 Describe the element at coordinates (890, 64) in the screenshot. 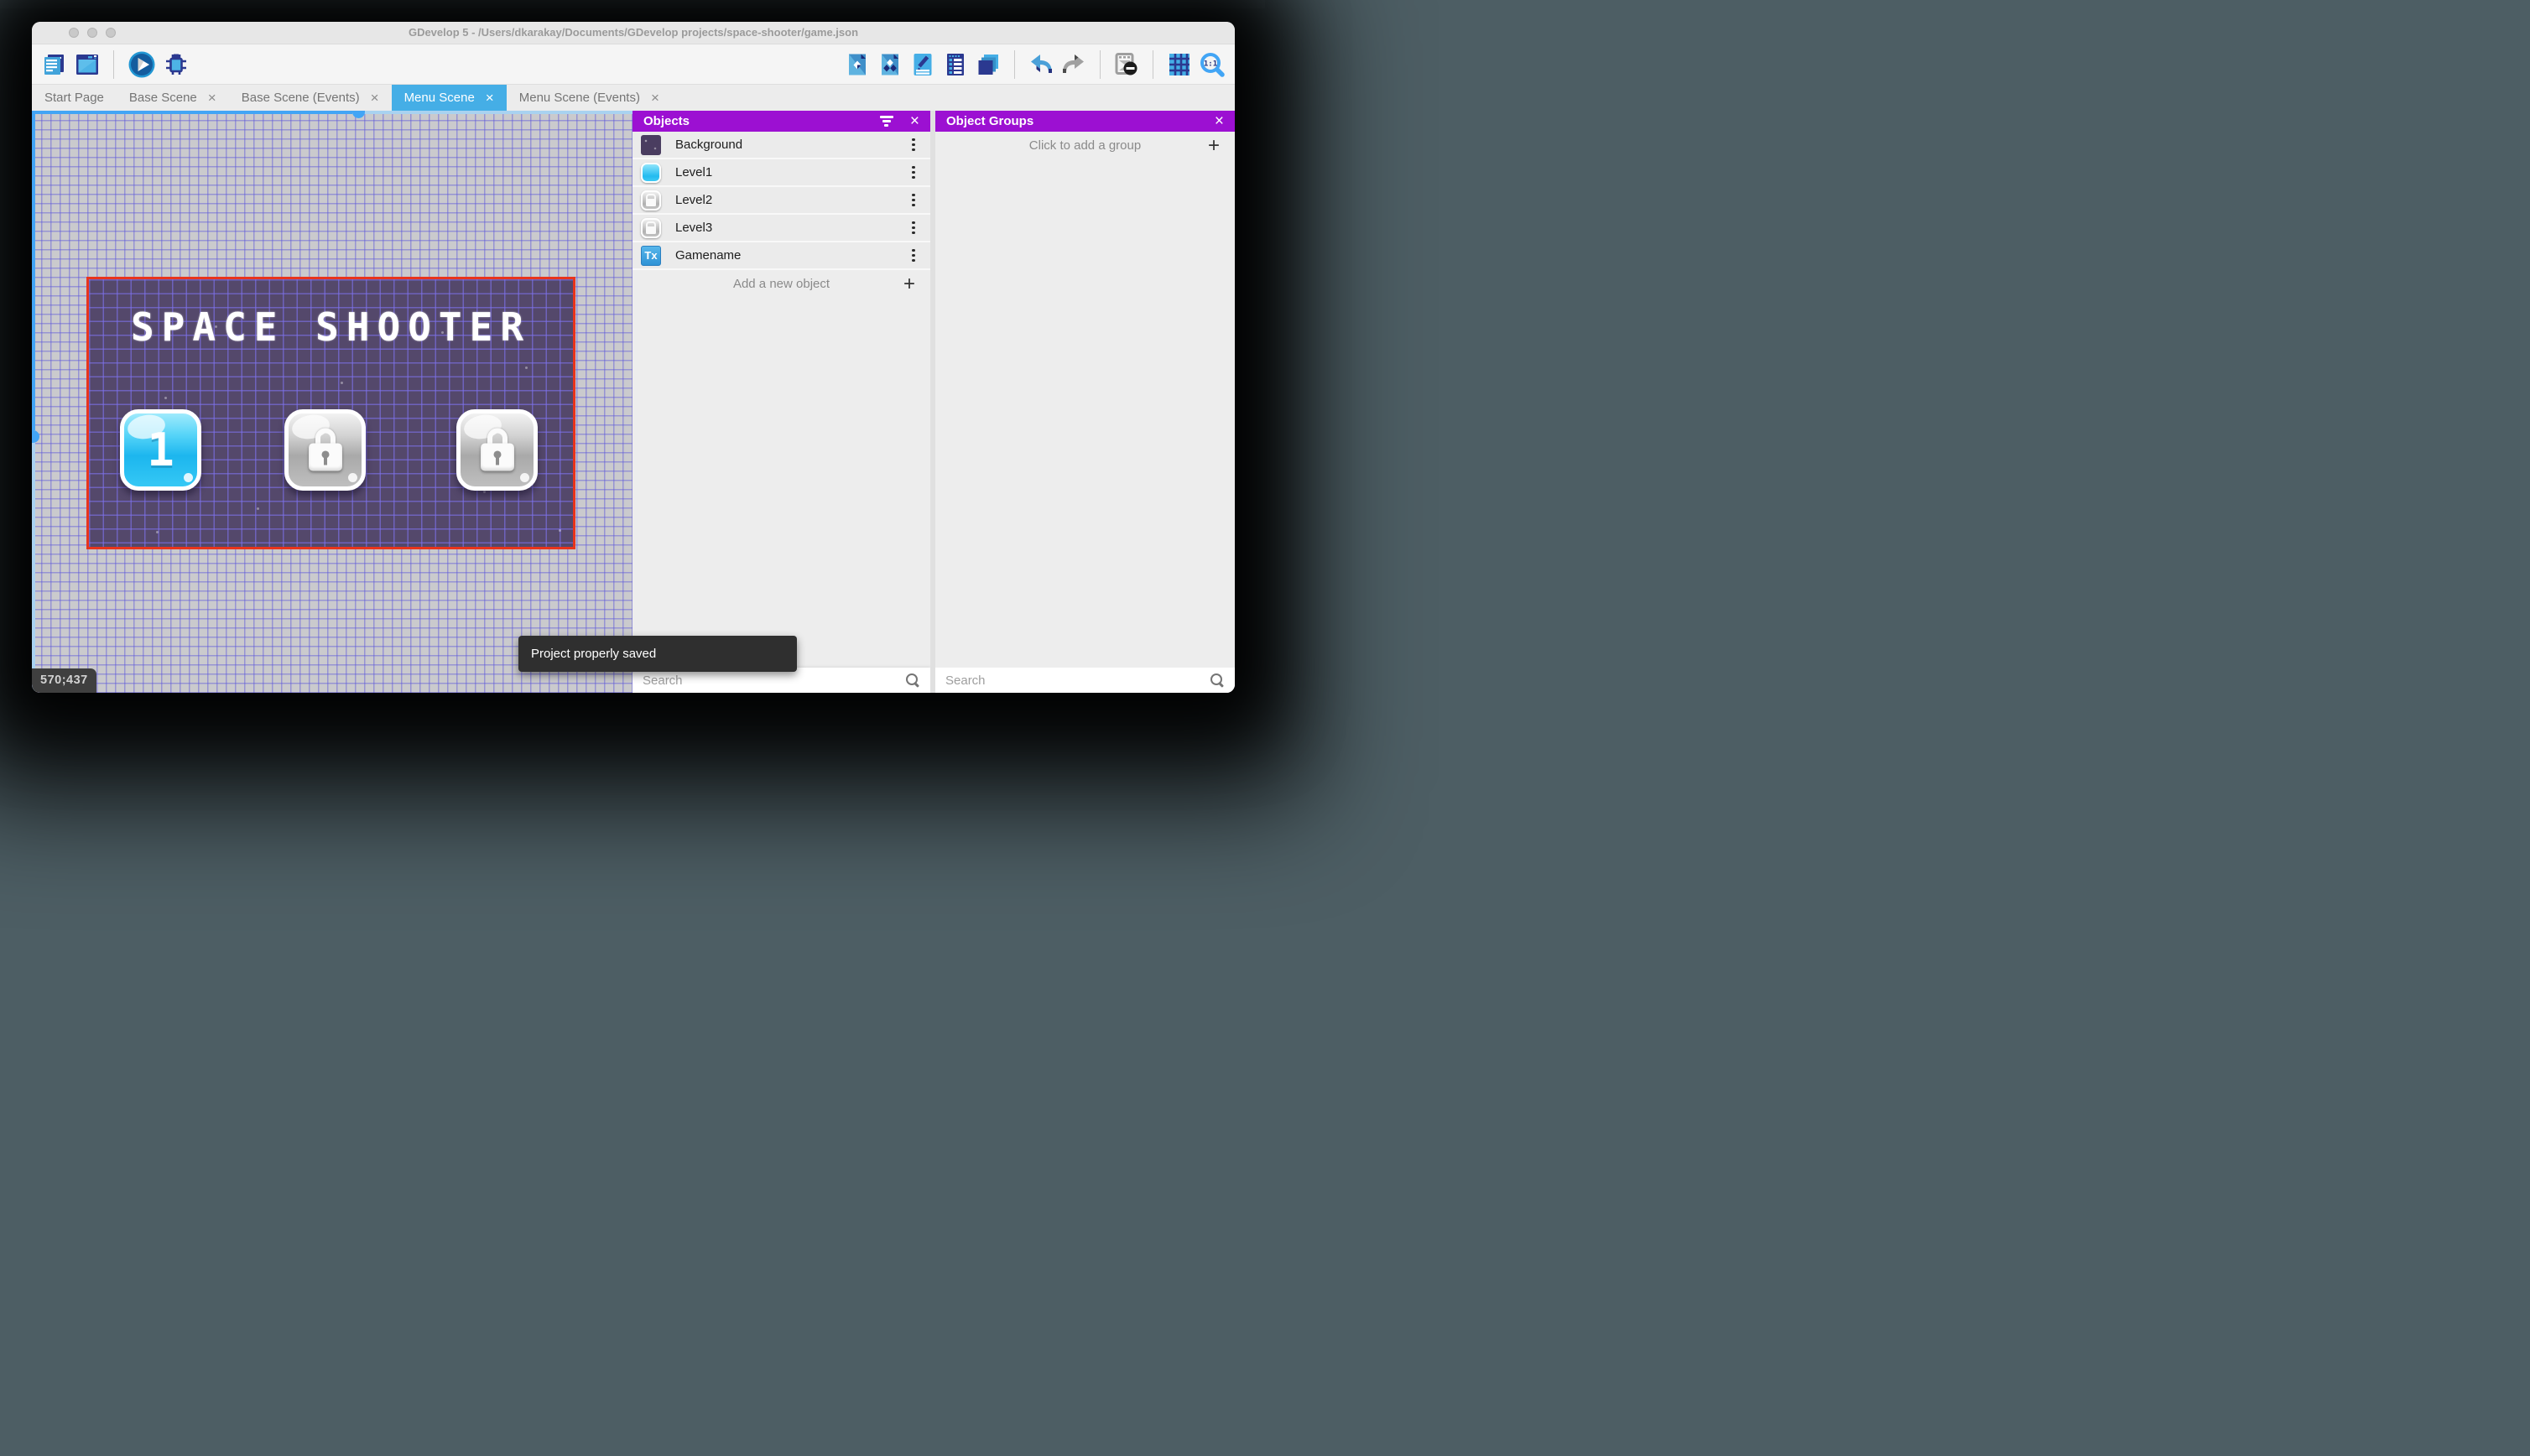

I see `object-groups-icon` at that location.